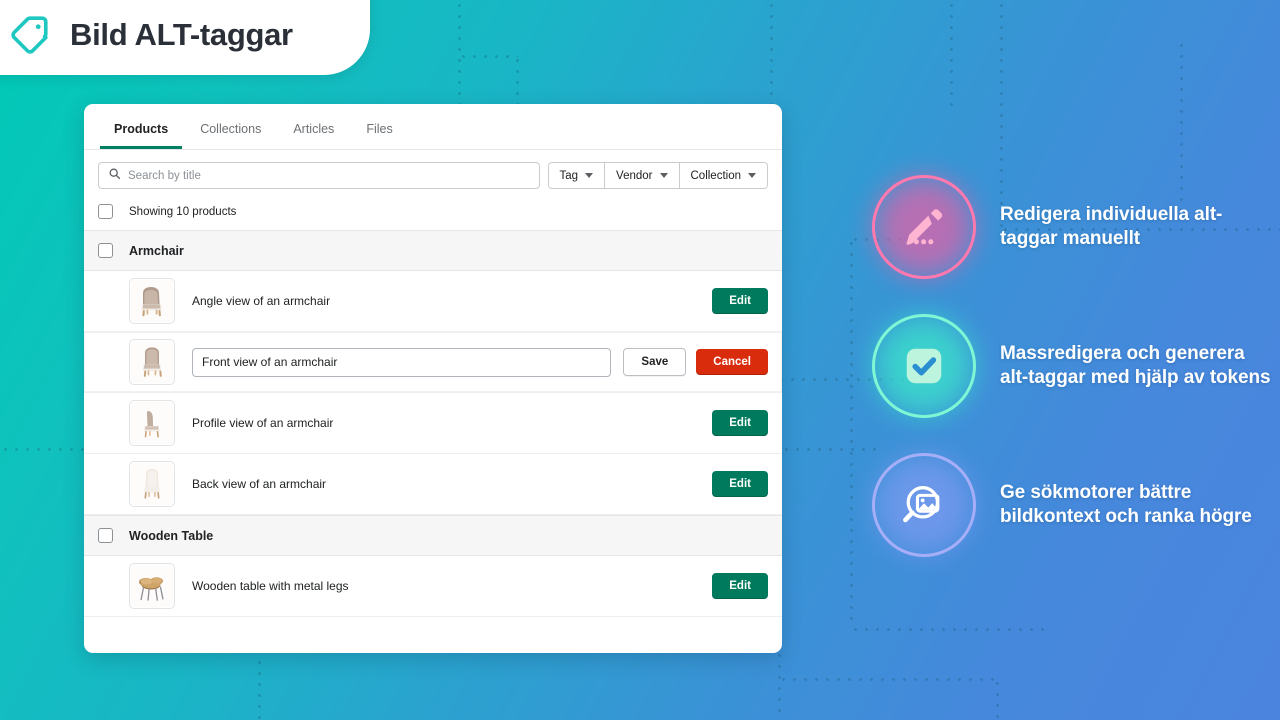 The height and width of the screenshot is (720, 1280). Describe the element at coordinates (433, 127) in the screenshot. I see `tab-bar: Products Collections Articles Files` at that location.